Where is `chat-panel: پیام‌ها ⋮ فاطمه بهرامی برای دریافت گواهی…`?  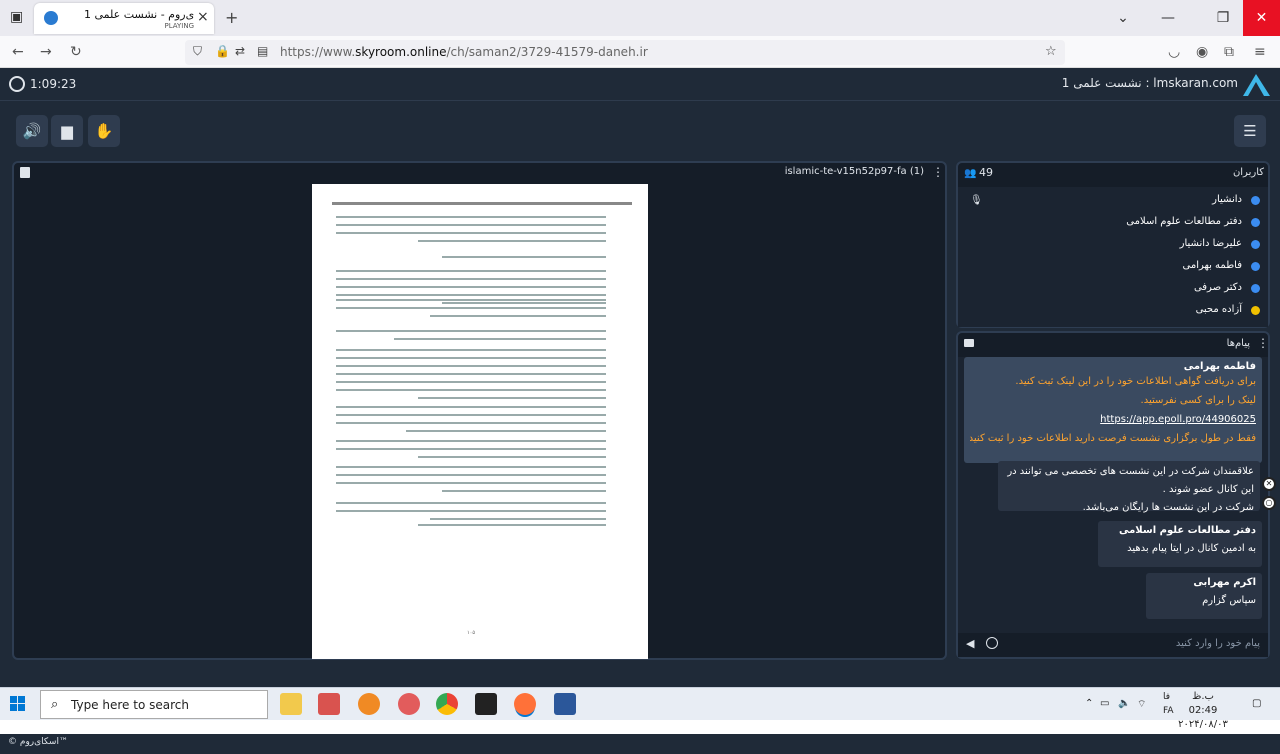
chat-panel: پیام‌ها ⋮ فاطمه بهرامی برای دریافت گواهی… is located at coordinates (1113, 495).